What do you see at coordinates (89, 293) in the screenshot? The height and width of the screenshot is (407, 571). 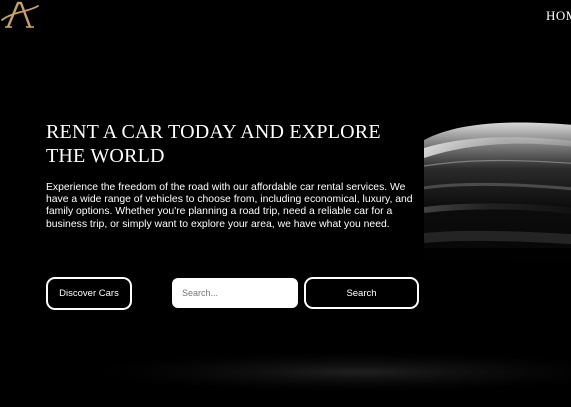 I see `discover-cars-button: Discover Cars` at bounding box center [89, 293].